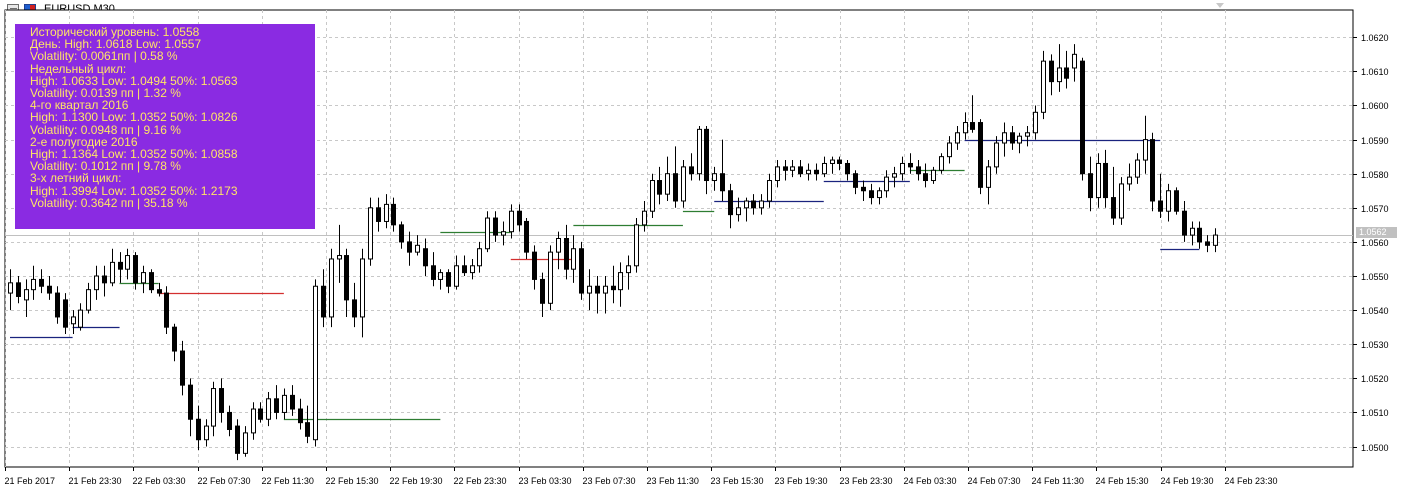 The image size is (1405, 495). What do you see at coordinates (95, 481) in the screenshot?
I see `x-tick-label: 21 Feb 23:30` at bounding box center [95, 481].